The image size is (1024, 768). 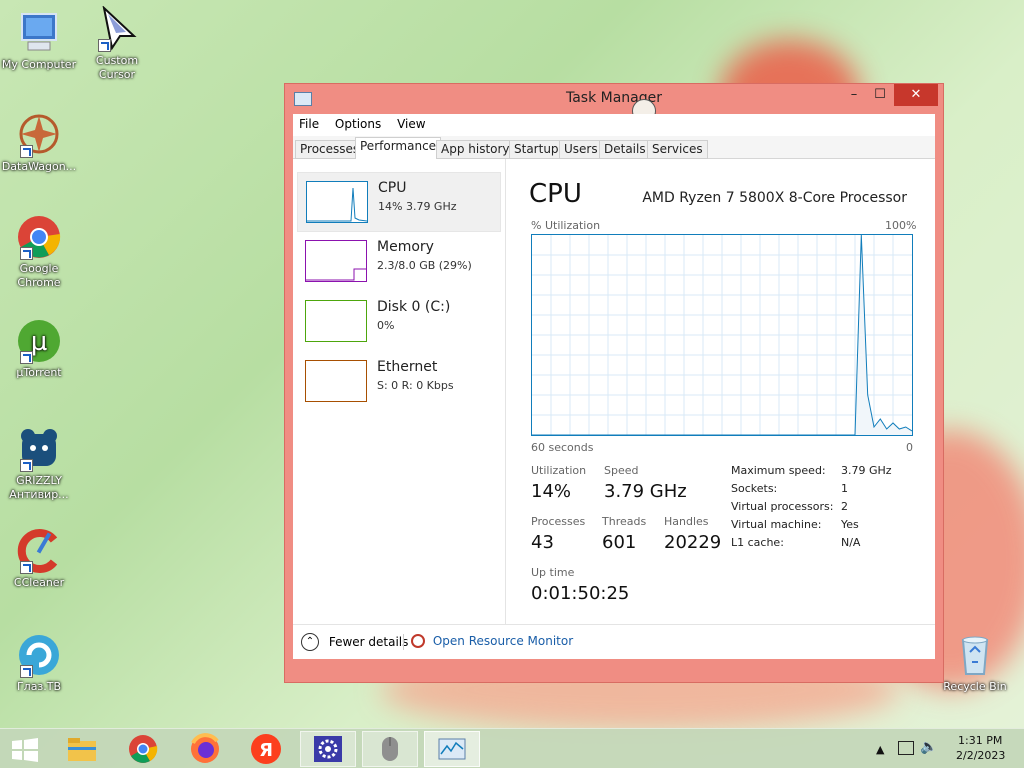 I want to click on taskbar-chrome, so click(x=143, y=749).